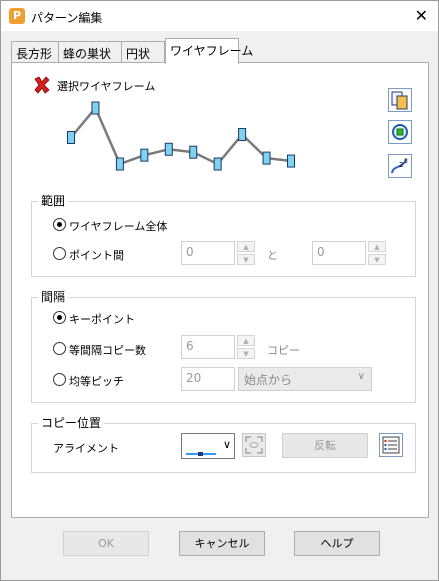 The image size is (439, 581). Describe the element at coordinates (17, 16) in the screenshot. I see `app-icon: P` at that location.